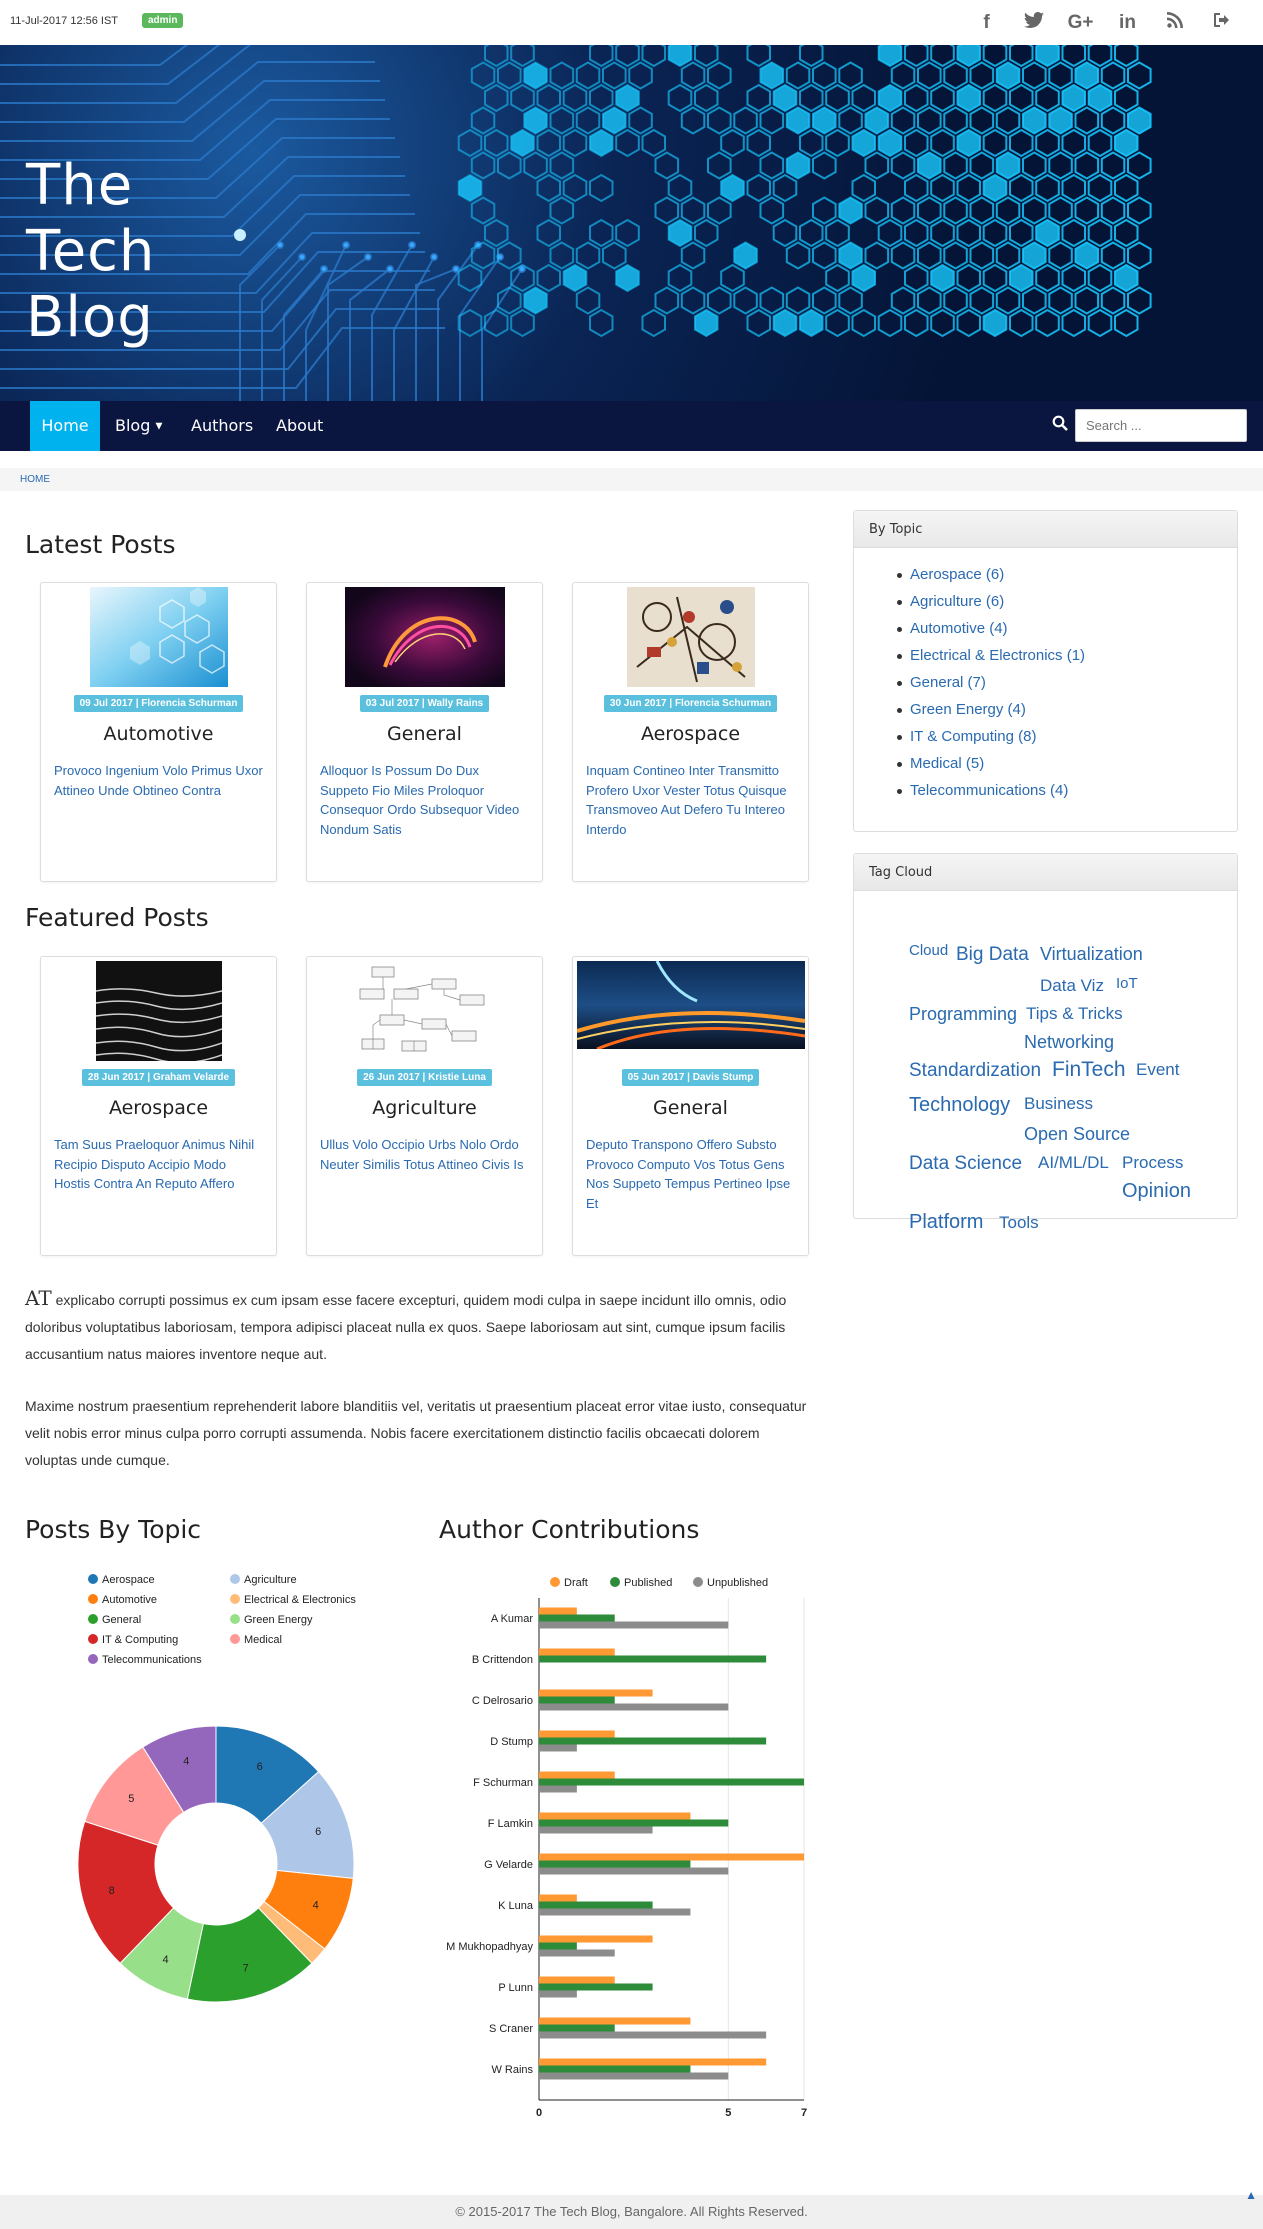 This screenshot has width=1263, height=2229. What do you see at coordinates (131, 1799) in the screenshot?
I see `slice-label: 5` at bounding box center [131, 1799].